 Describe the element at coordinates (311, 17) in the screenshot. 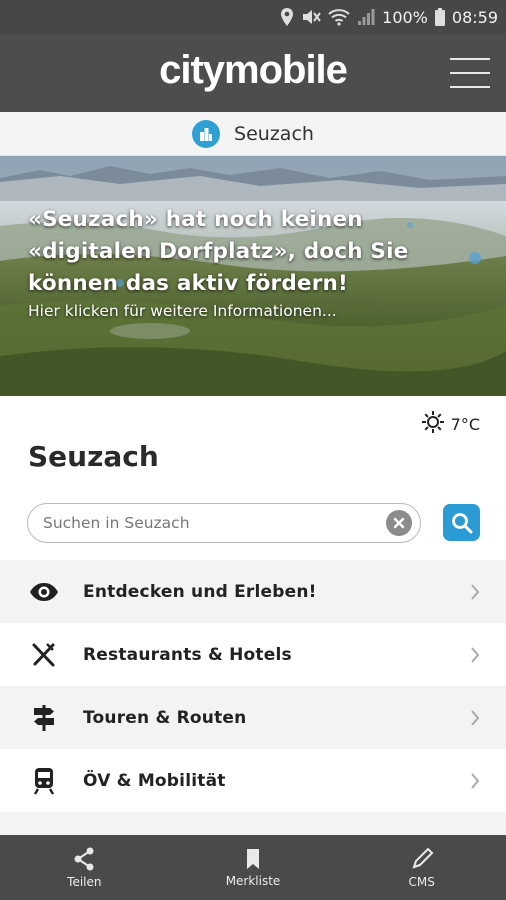

I see `mute-icon` at that location.